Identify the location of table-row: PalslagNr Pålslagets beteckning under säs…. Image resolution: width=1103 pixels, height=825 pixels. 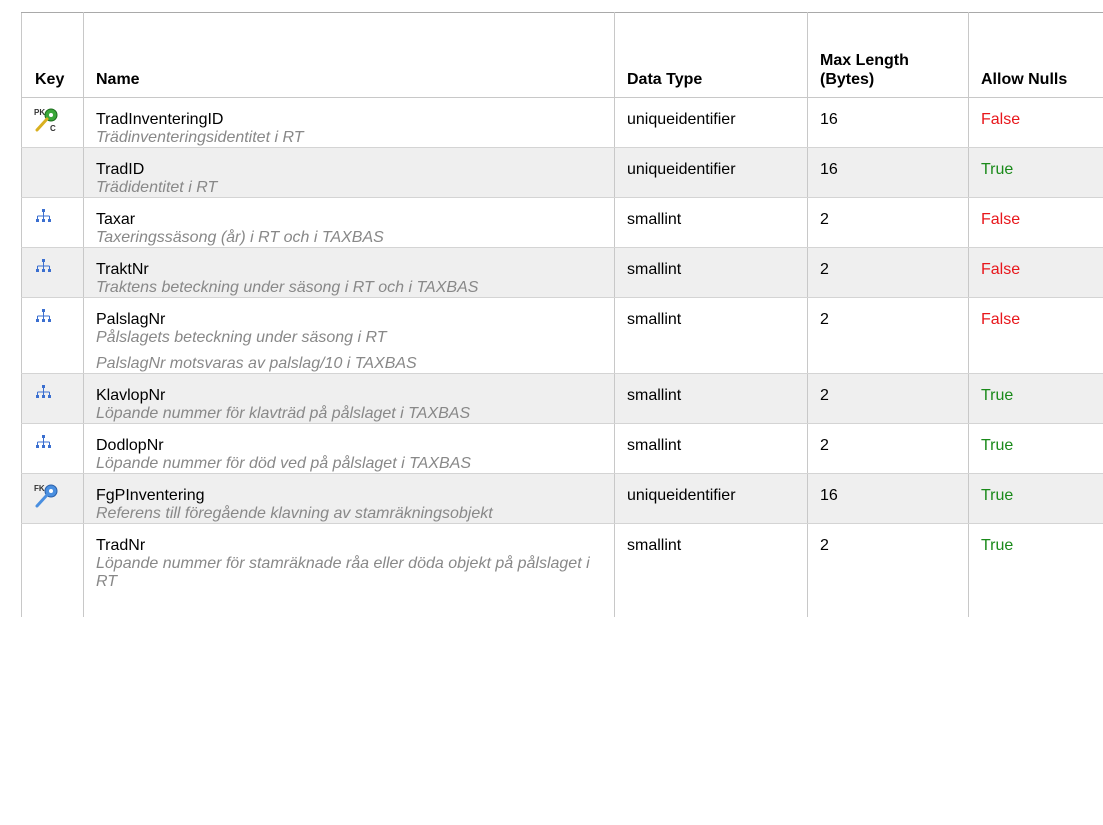
(562, 335).